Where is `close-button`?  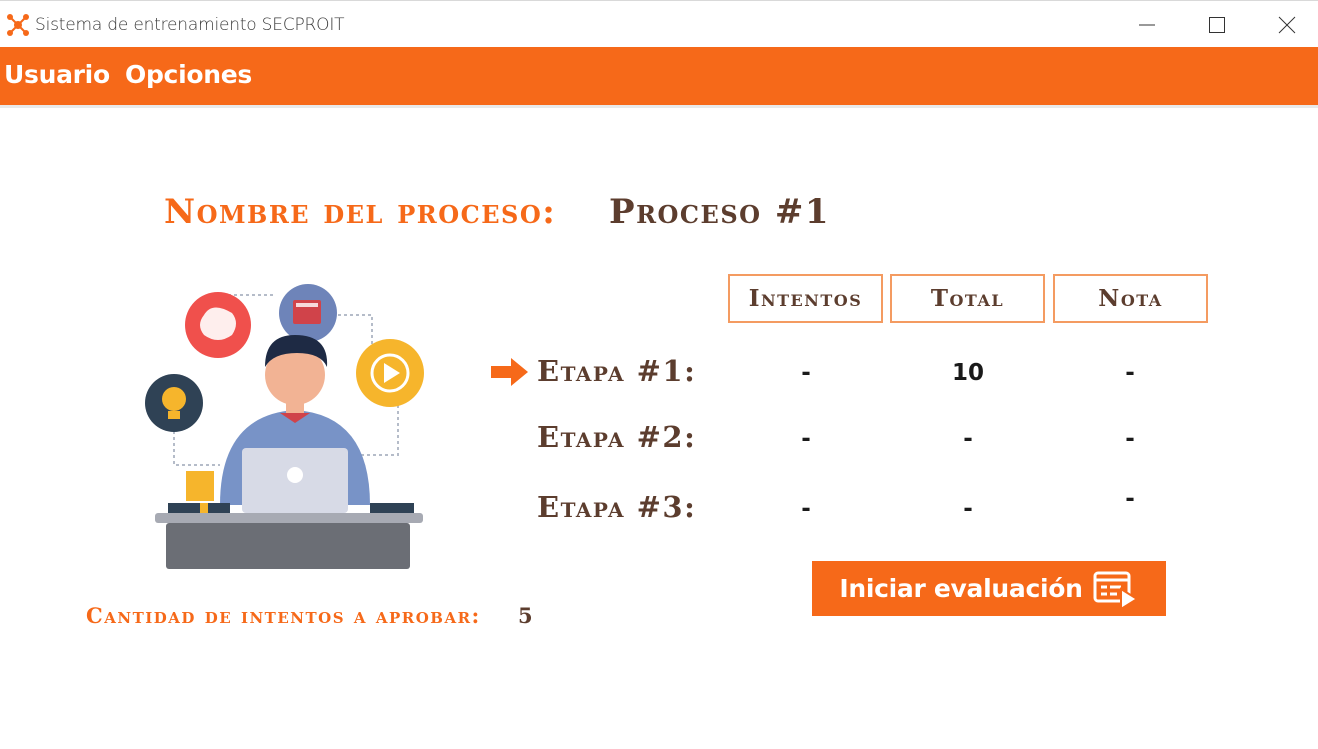 close-button is located at coordinates (1285, 24).